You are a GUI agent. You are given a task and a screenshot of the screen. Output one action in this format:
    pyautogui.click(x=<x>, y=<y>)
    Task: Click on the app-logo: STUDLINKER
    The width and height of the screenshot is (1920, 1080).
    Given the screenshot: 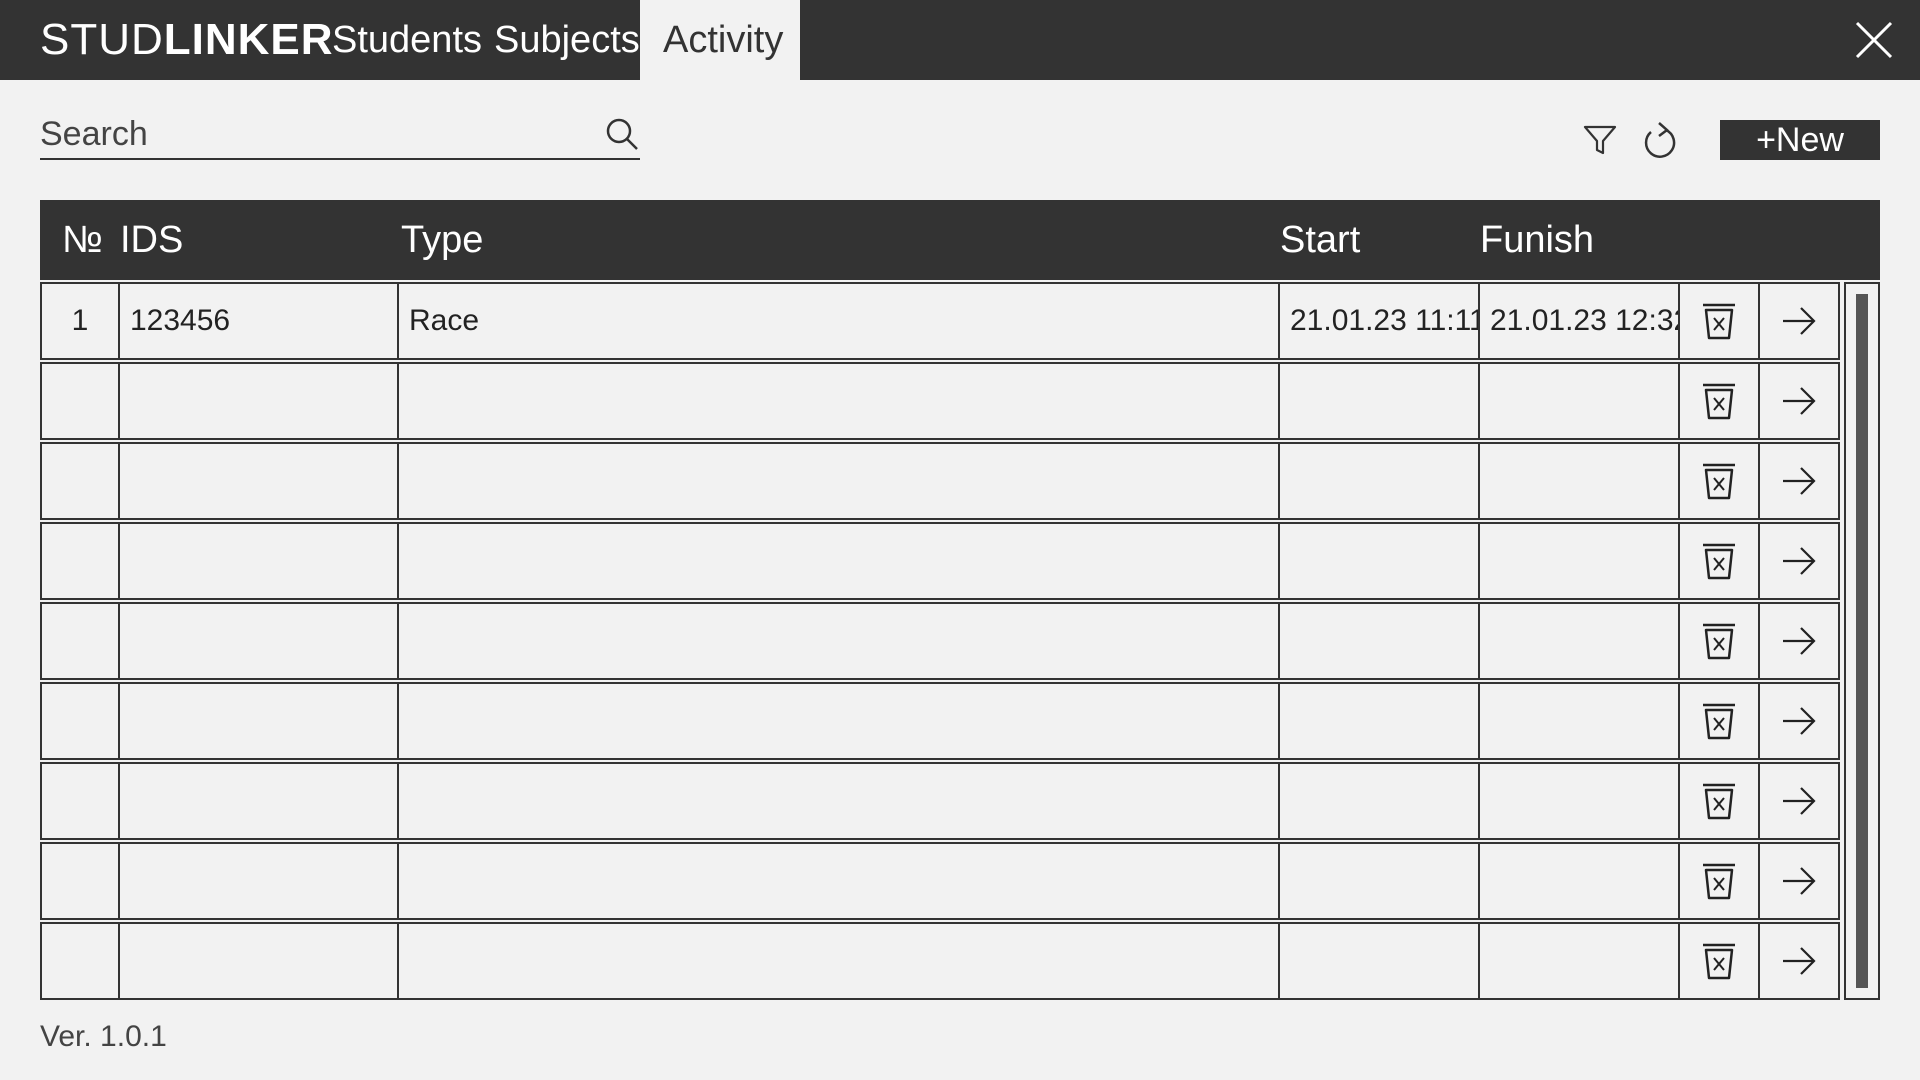 What is the action you would take?
    pyautogui.click(x=187, y=40)
    